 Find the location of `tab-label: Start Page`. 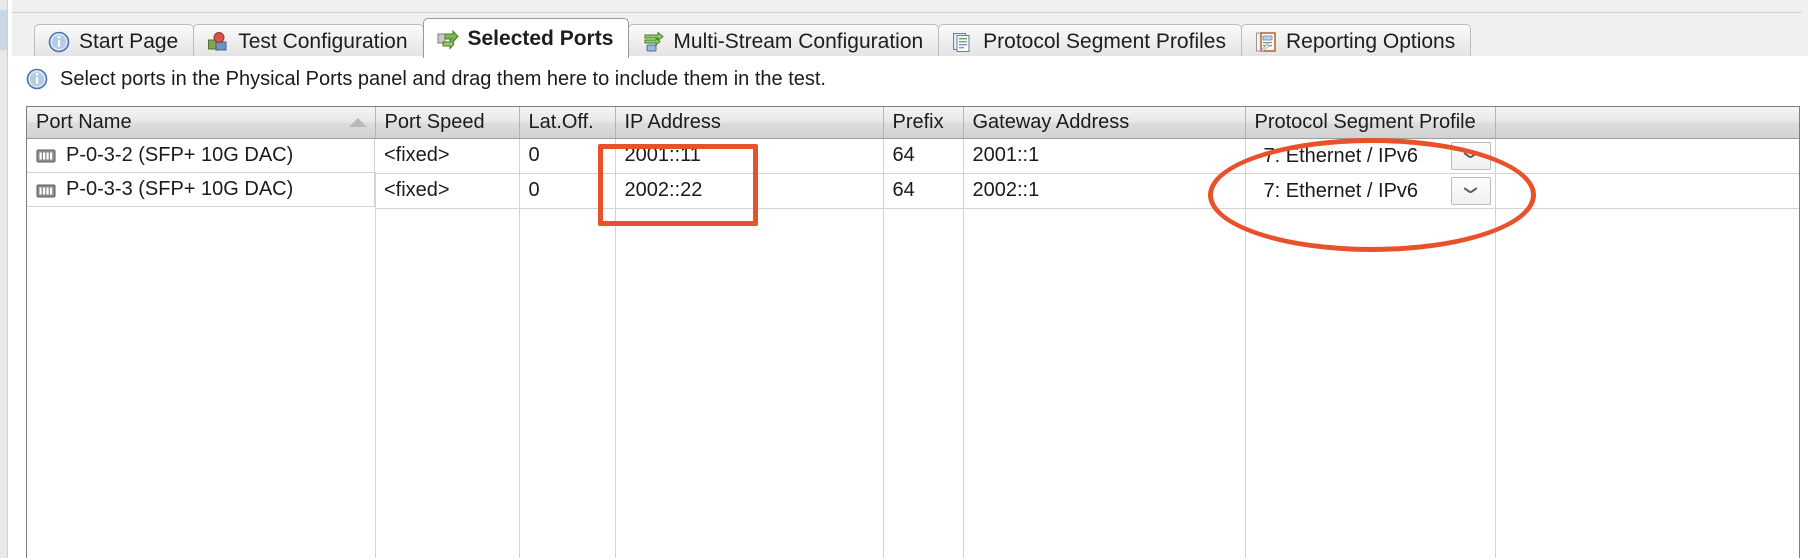

tab-label: Start Page is located at coordinates (129, 41).